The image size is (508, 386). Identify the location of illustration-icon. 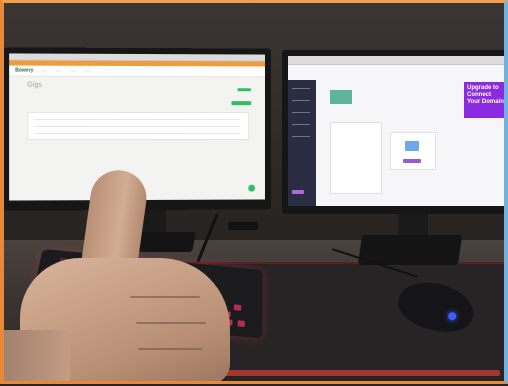
(412, 146).